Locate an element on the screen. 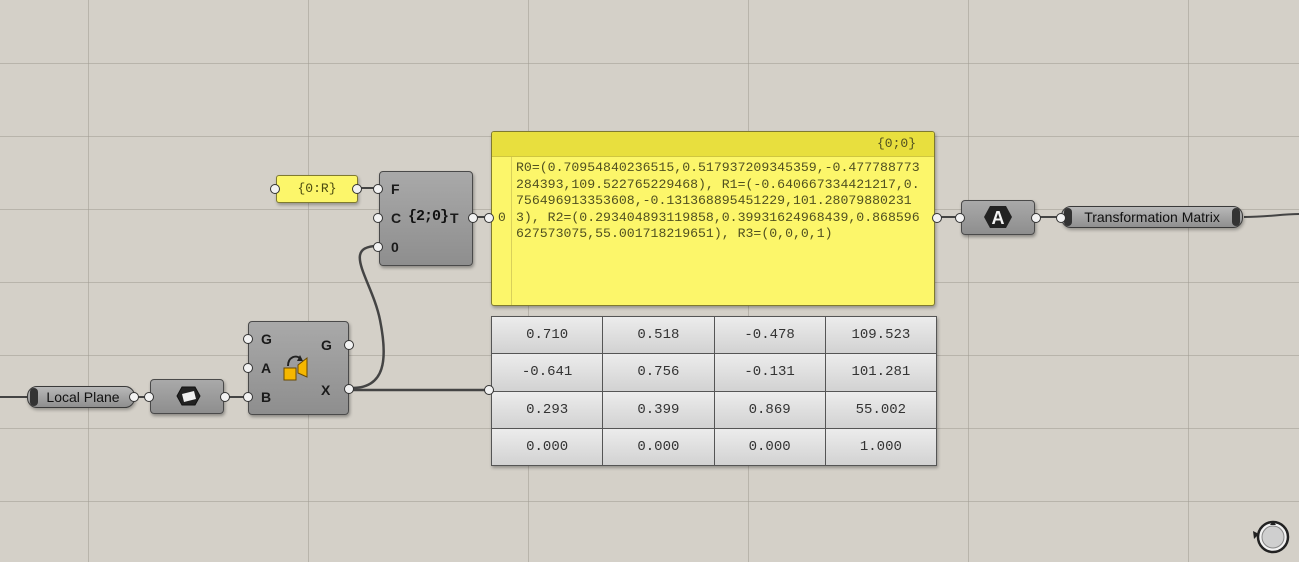 The image size is (1299, 562). matrix-cell: 0.399 is located at coordinates (658, 409).